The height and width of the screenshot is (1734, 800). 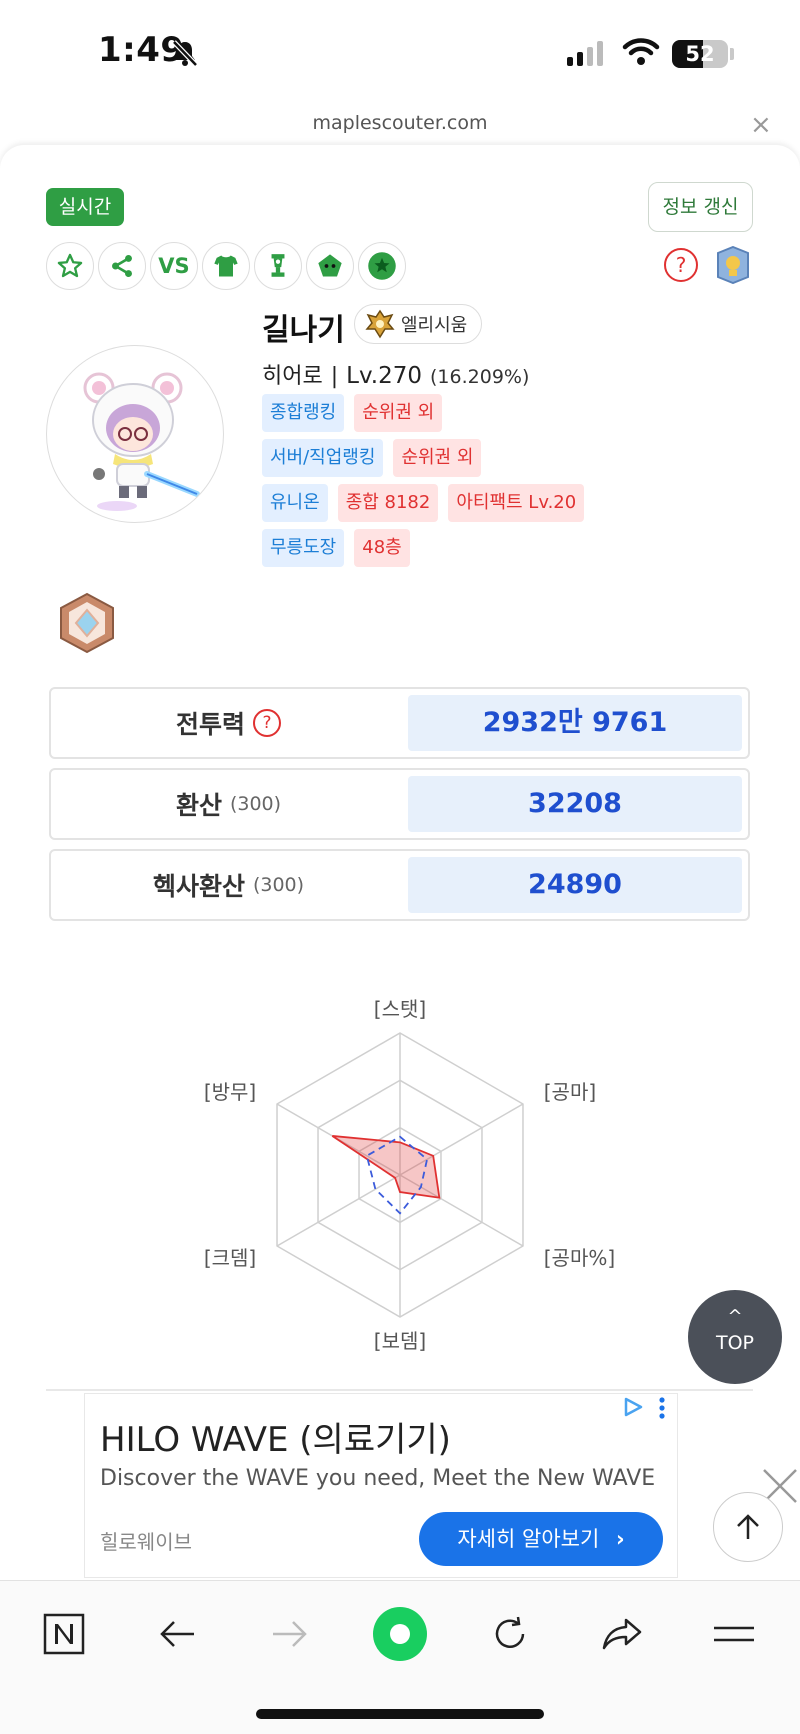 What do you see at coordinates (585, 53) in the screenshot?
I see `cell-signal-icon` at bounding box center [585, 53].